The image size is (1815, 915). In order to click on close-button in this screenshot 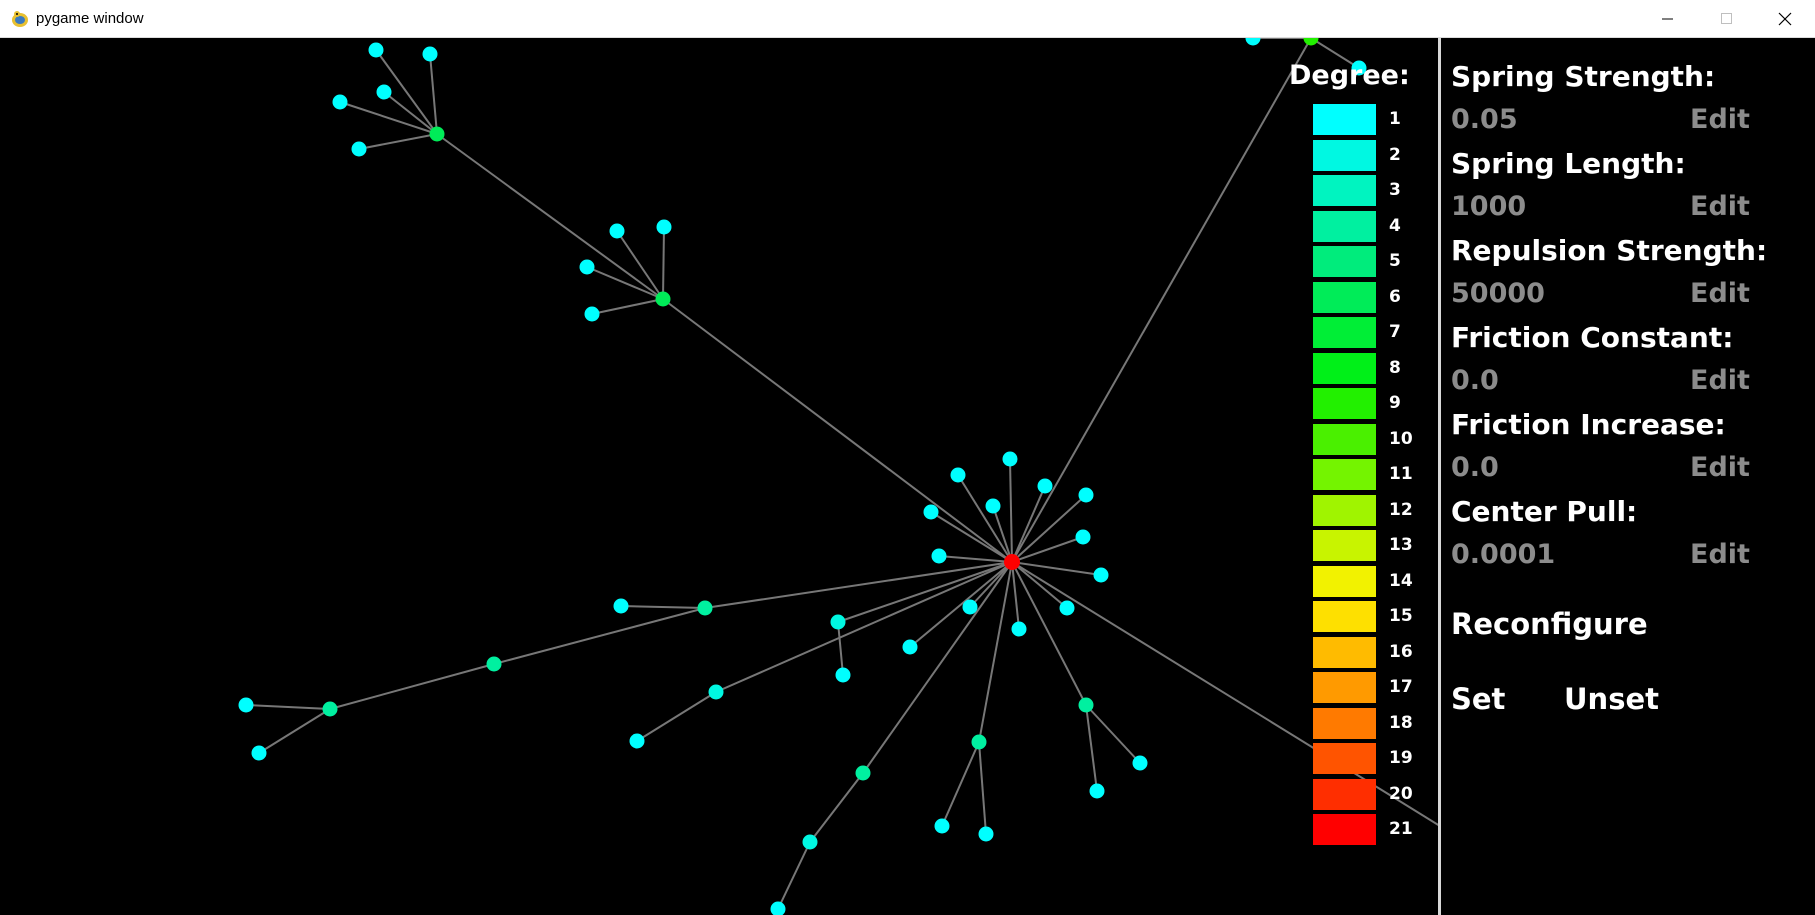, I will do `click(1785, 19)`.